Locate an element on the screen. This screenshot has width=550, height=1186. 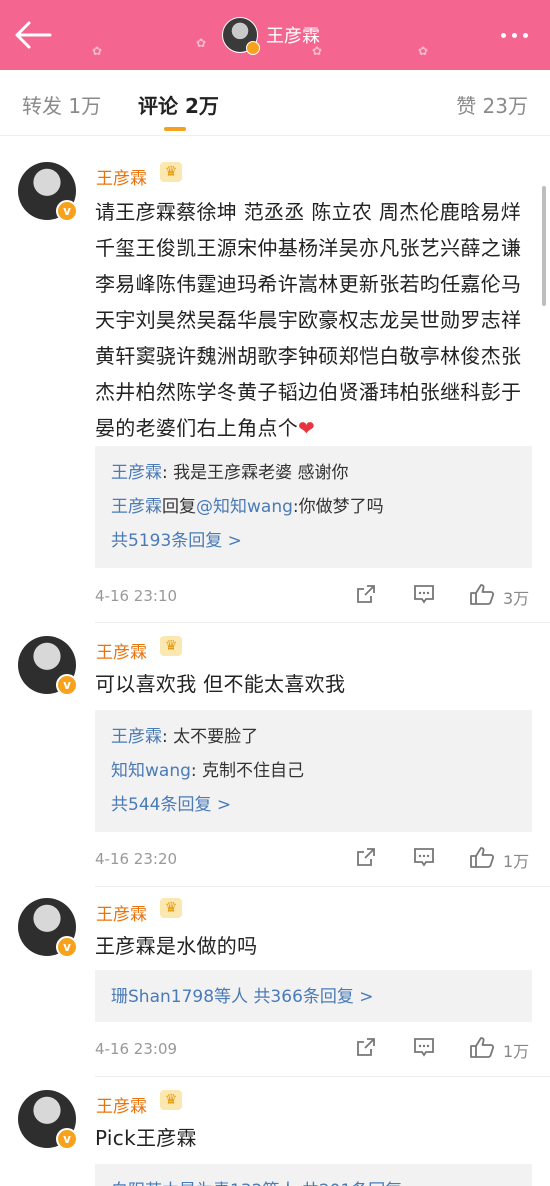
page-title: 王彦霖 is located at coordinates (293, 36).